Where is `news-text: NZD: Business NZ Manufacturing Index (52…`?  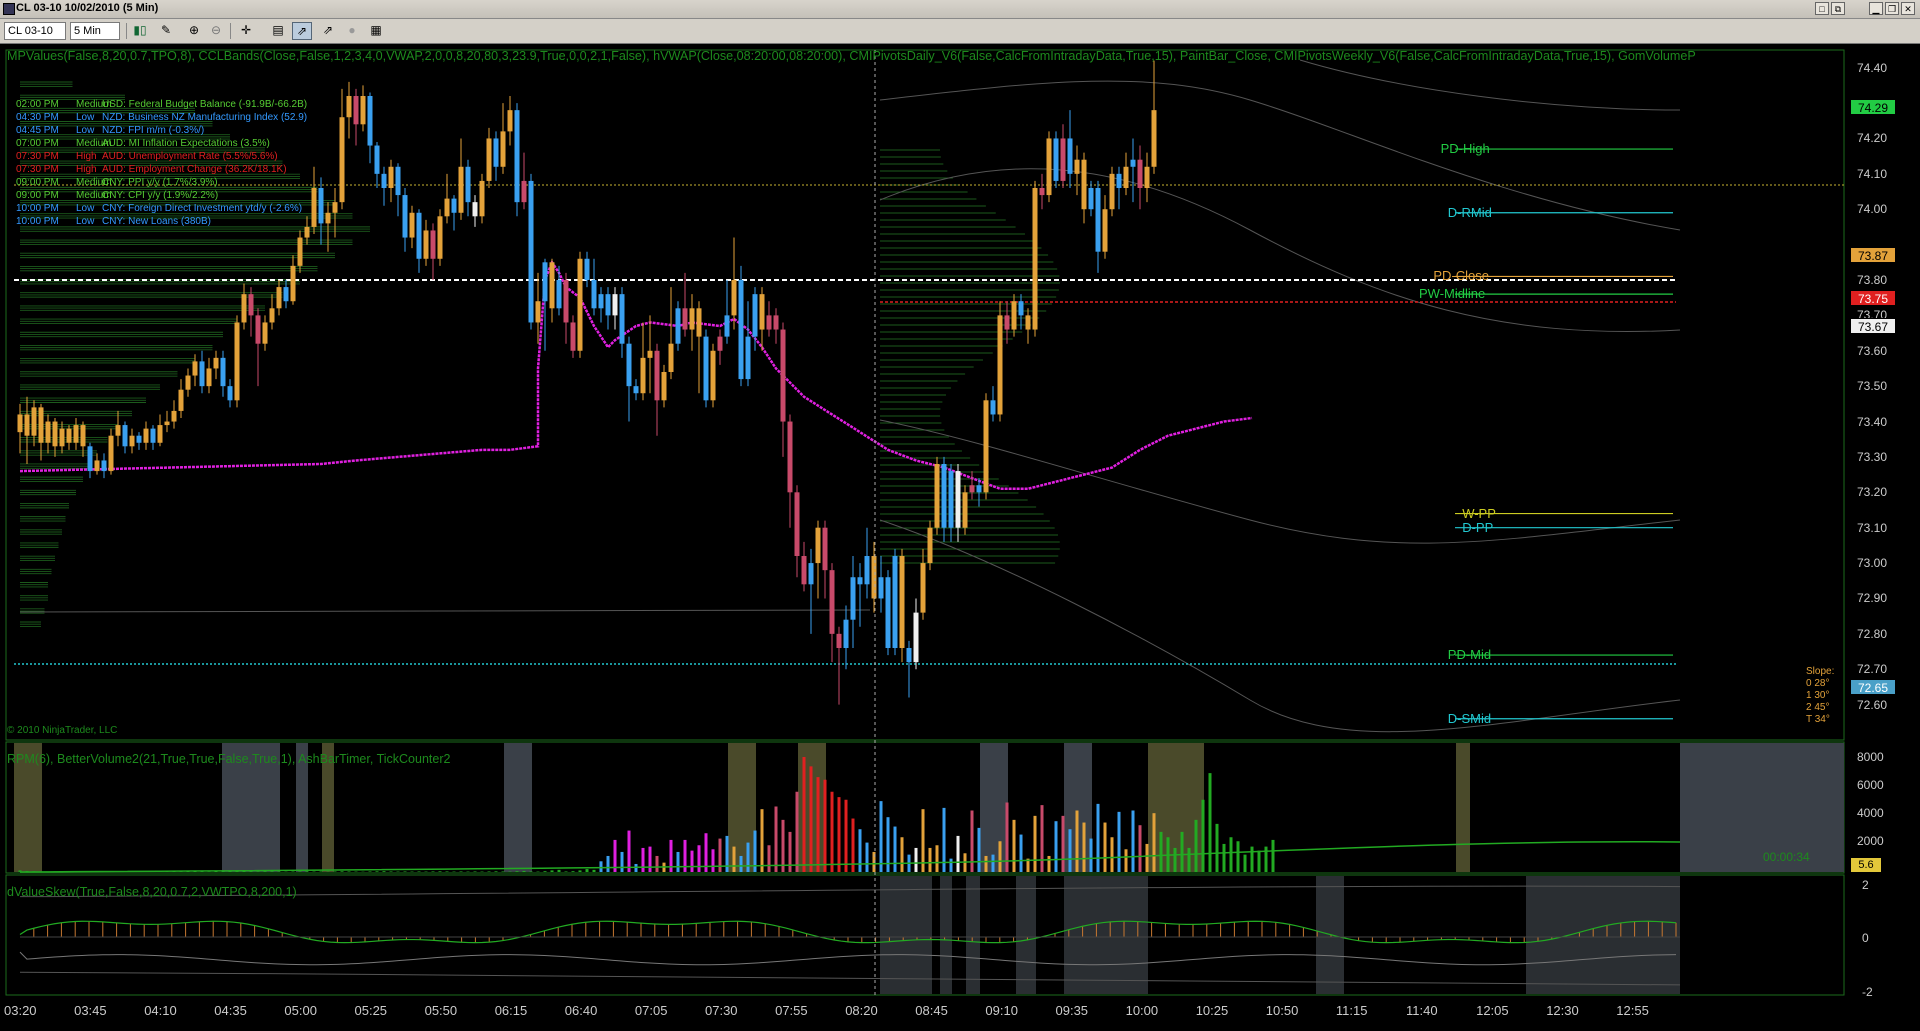
news-text: NZD: Business NZ Manufacturing Index (52… is located at coordinates (205, 117).